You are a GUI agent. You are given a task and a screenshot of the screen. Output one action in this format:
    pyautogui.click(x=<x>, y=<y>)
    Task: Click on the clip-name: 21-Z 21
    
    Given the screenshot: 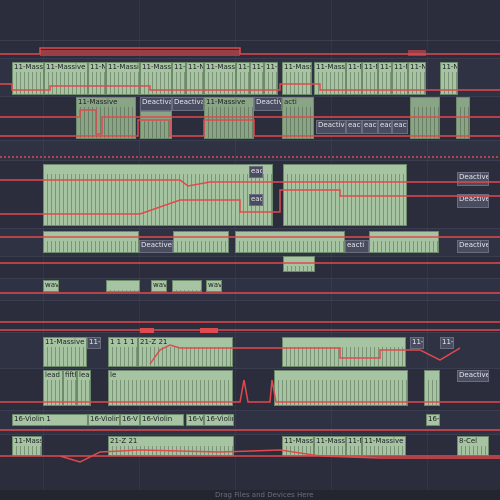 What is the action you would take?
    pyautogui.click(x=154, y=342)
    